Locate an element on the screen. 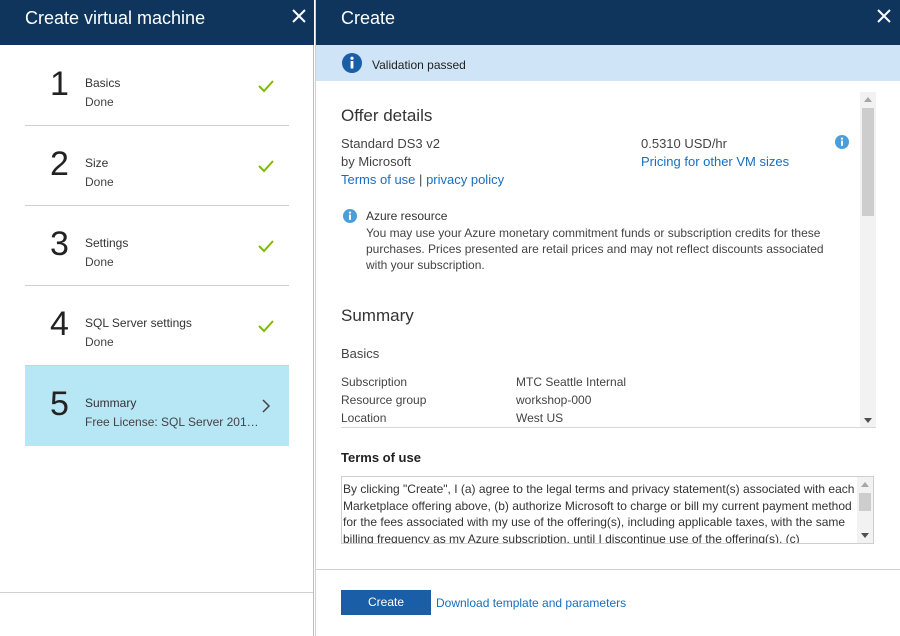 The height and width of the screenshot is (636, 900). offer-price: 0.5310 USD/hr is located at coordinates (684, 143).